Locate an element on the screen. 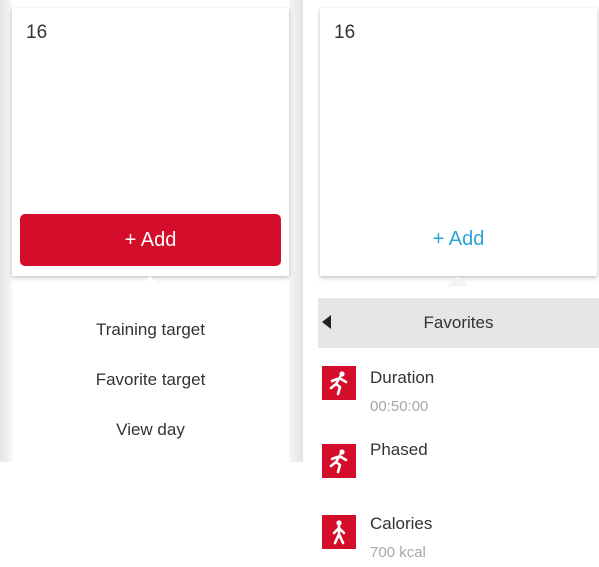  menu-item-favorite-target: Favorite target is located at coordinates (150, 380).